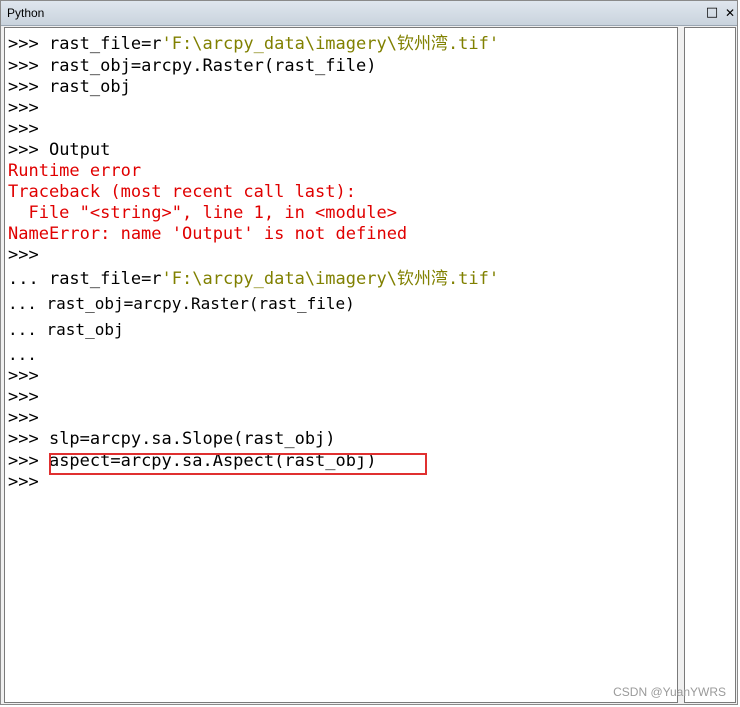 This screenshot has height=707, width=740. What do you see at coordinates (669, 692) in the screenshot?
I see `watermark: CSDN @YuanYWRS` at bounding box center [669, 692].